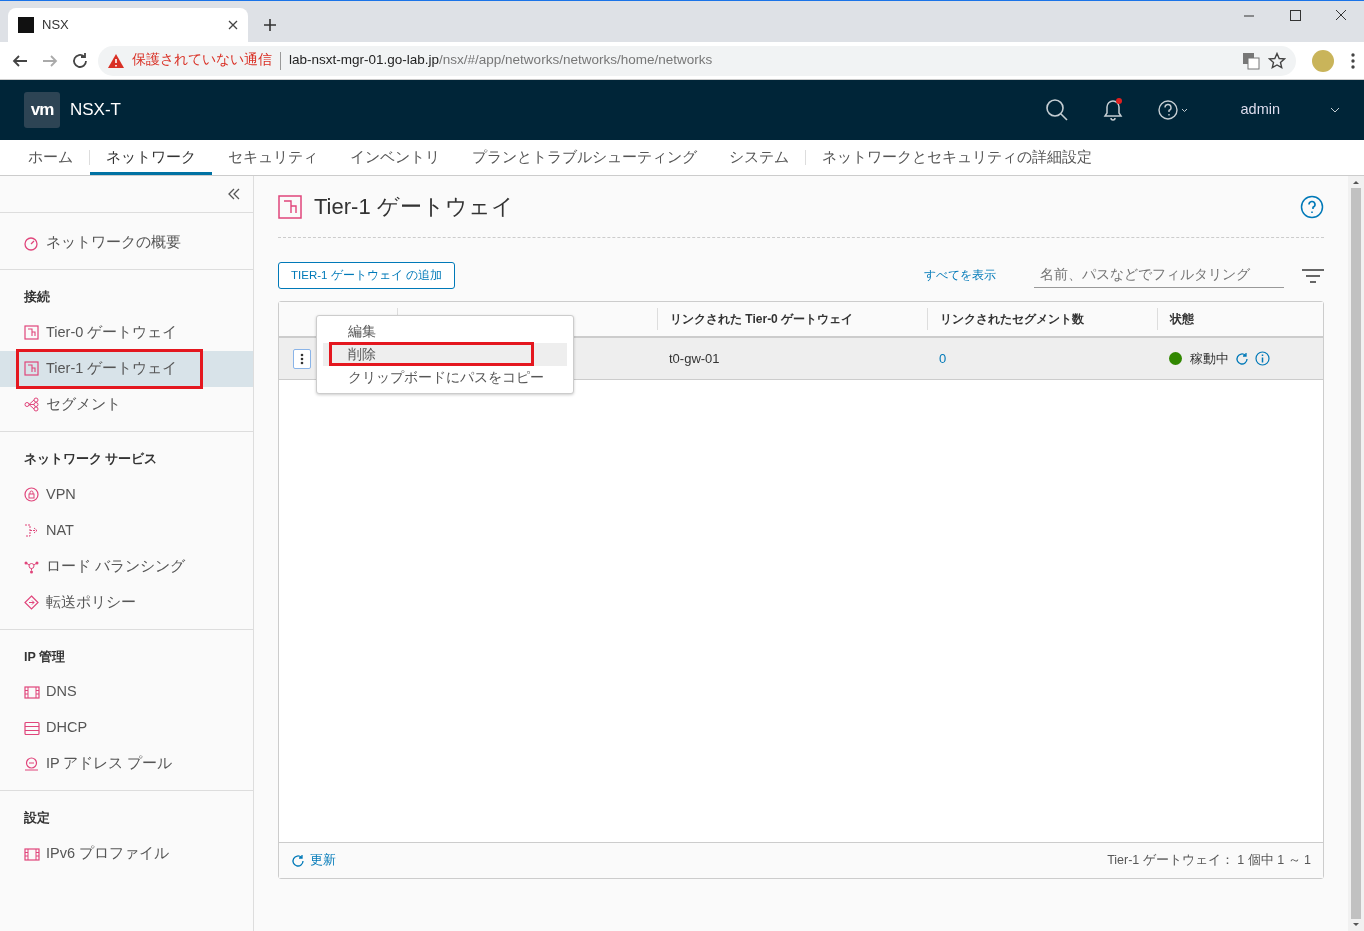 The height and width of the screenshot is (931, 1364). I want to click on row-actions-button, so click(302, 358).